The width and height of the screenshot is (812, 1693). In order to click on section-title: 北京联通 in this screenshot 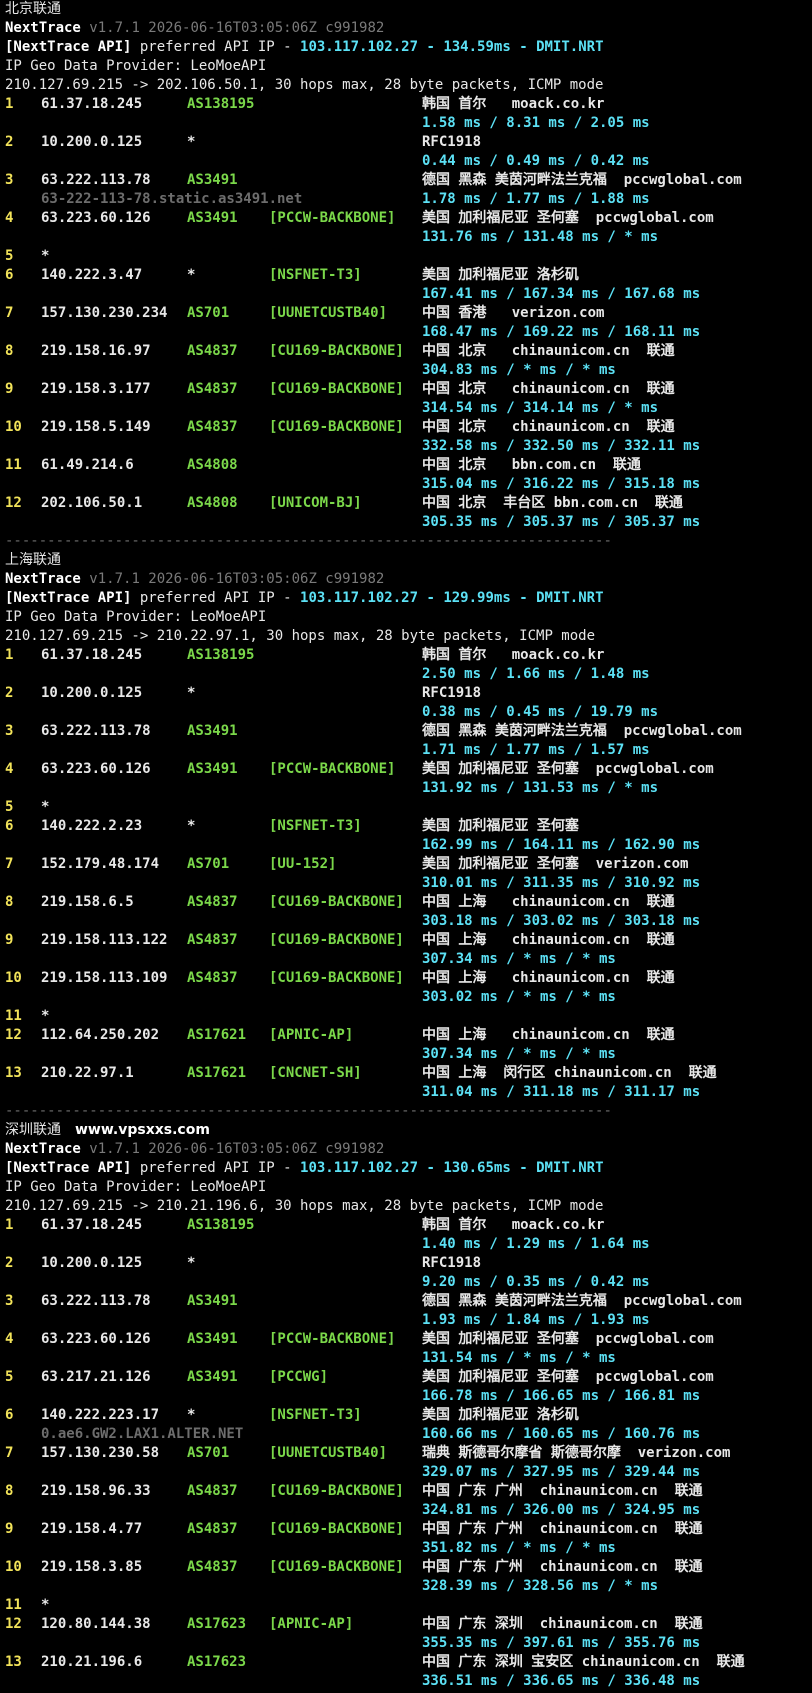, I will do `click(33, 9)`.